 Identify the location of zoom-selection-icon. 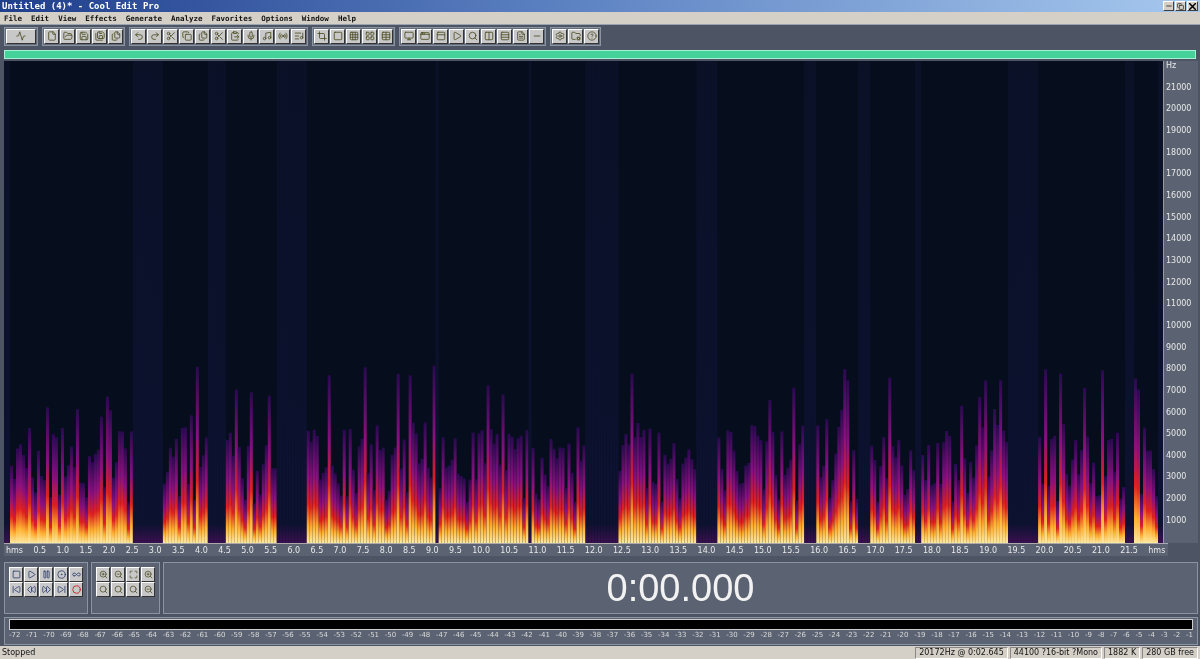
(133, 589).